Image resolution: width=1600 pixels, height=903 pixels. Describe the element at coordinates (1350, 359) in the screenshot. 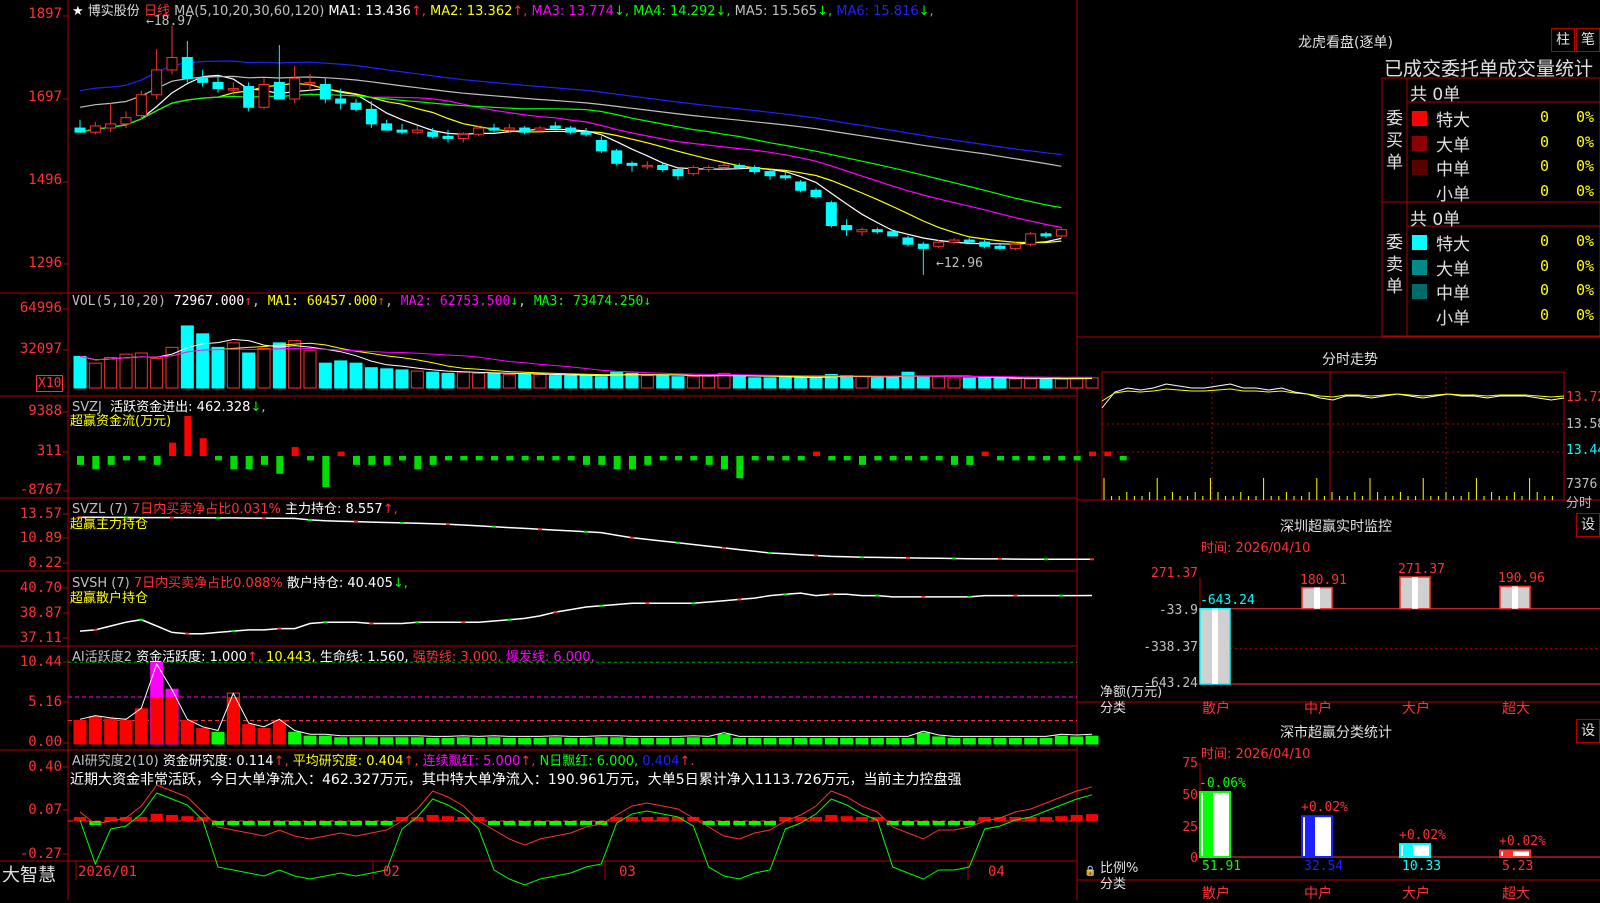

I see `fenshi-title: 分时走势` at that location.